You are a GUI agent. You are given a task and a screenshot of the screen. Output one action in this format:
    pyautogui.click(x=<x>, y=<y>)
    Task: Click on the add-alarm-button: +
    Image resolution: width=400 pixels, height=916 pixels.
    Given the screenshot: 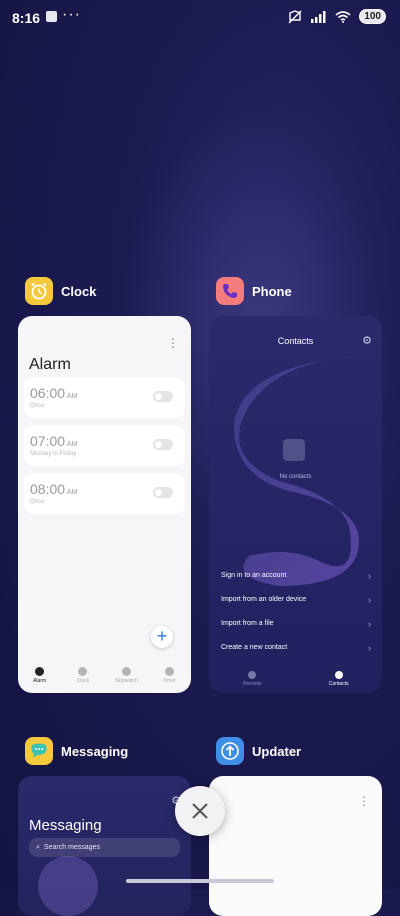 What is the action you would take?
    pyautogui.click(x=162, y=637)
    